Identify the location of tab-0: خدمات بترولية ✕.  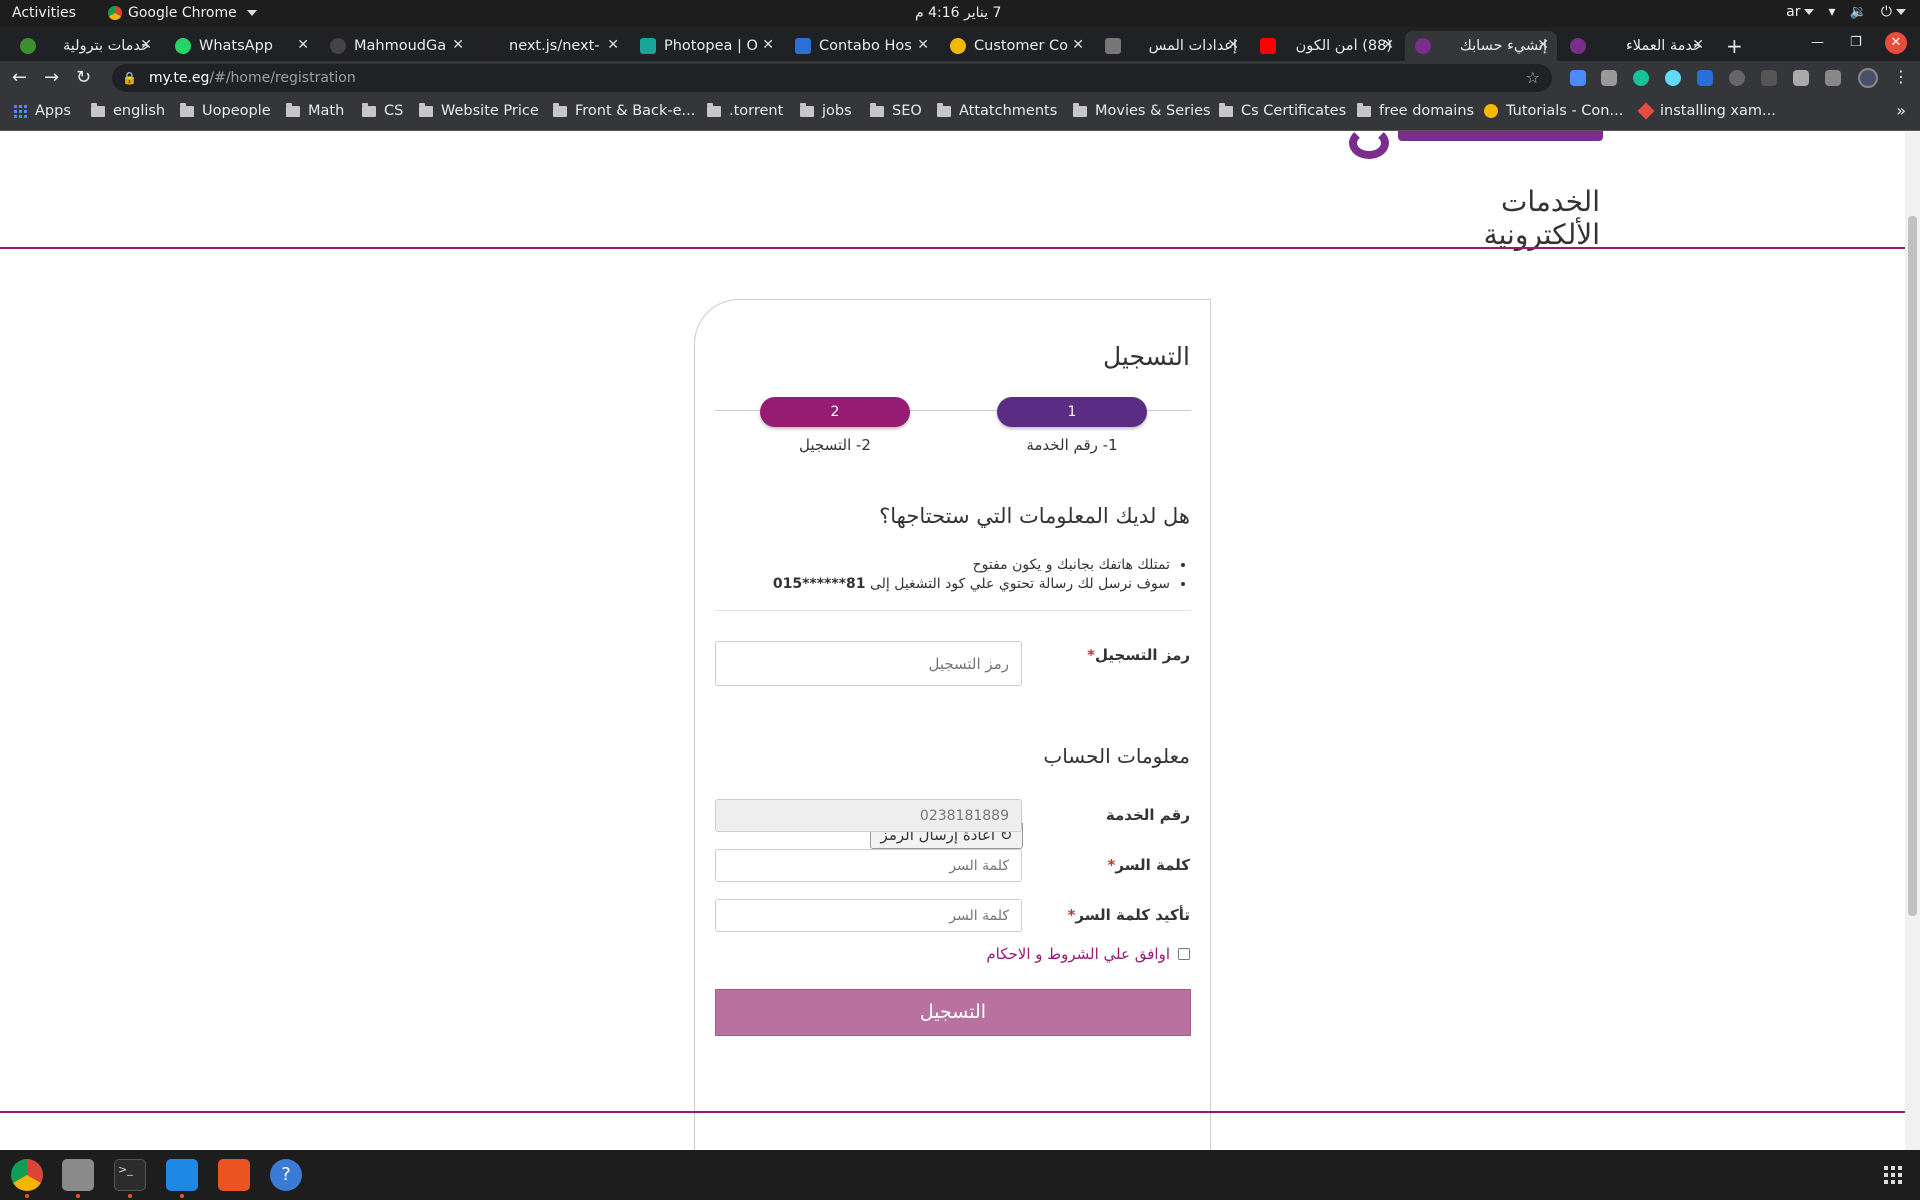
(85, 46).